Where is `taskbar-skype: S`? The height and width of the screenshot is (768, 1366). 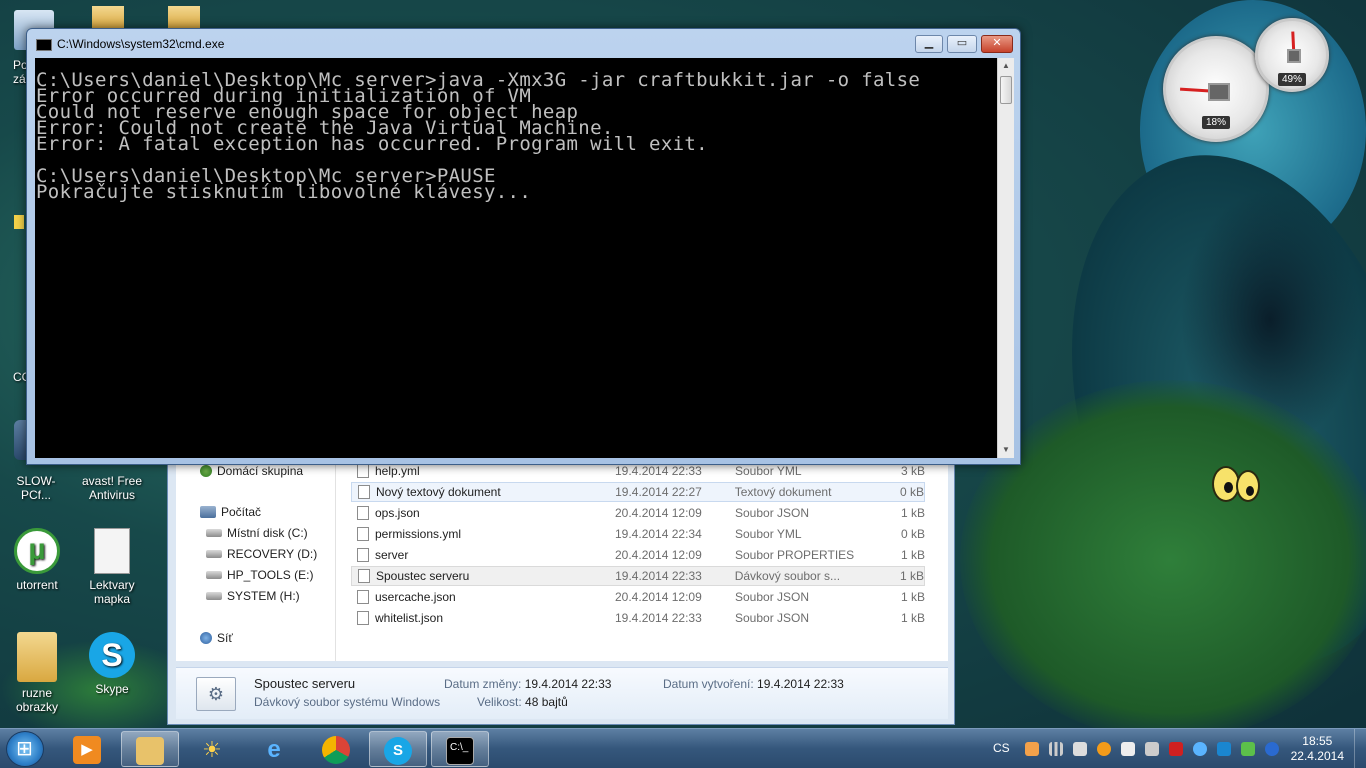 taskbar-skype: S is located at coordinates (398, 749).